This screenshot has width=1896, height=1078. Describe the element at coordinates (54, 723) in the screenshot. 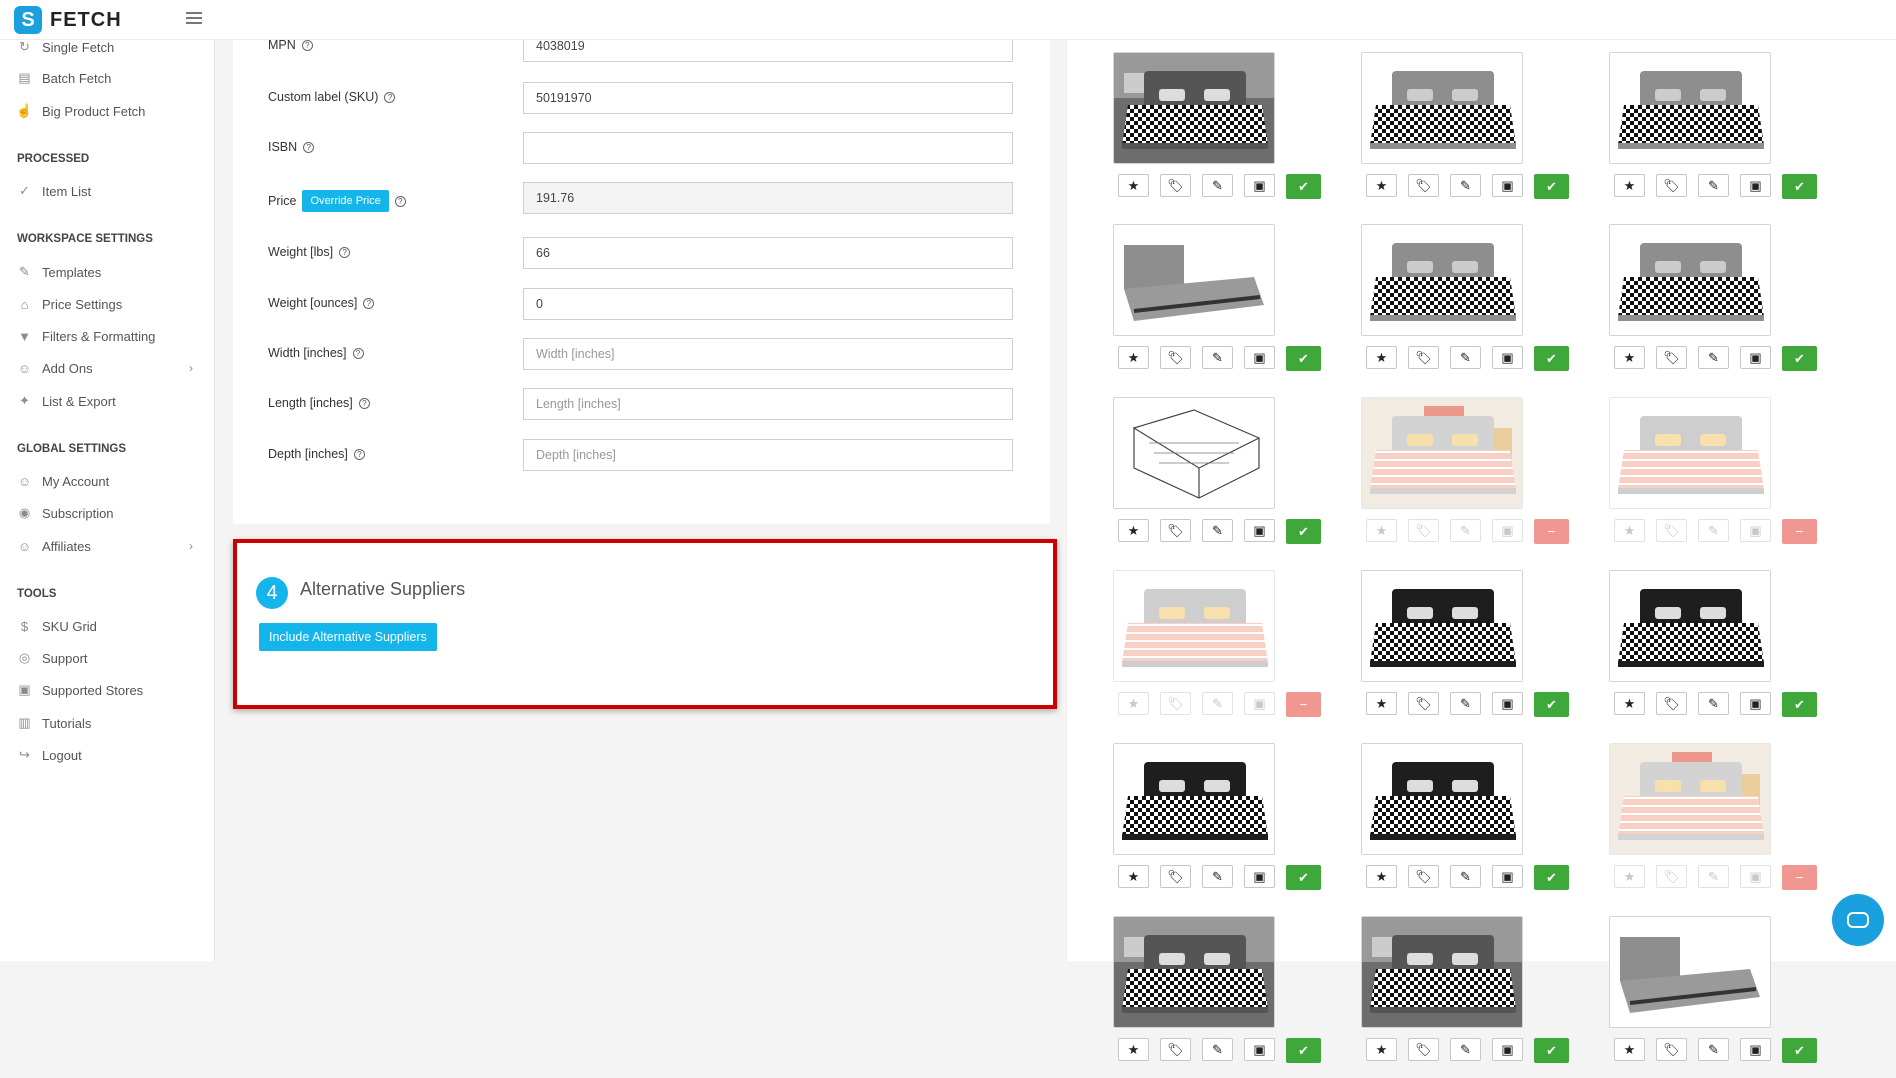

I see `sidebar-item-tutorials: ▥ Tutorials` at that location.